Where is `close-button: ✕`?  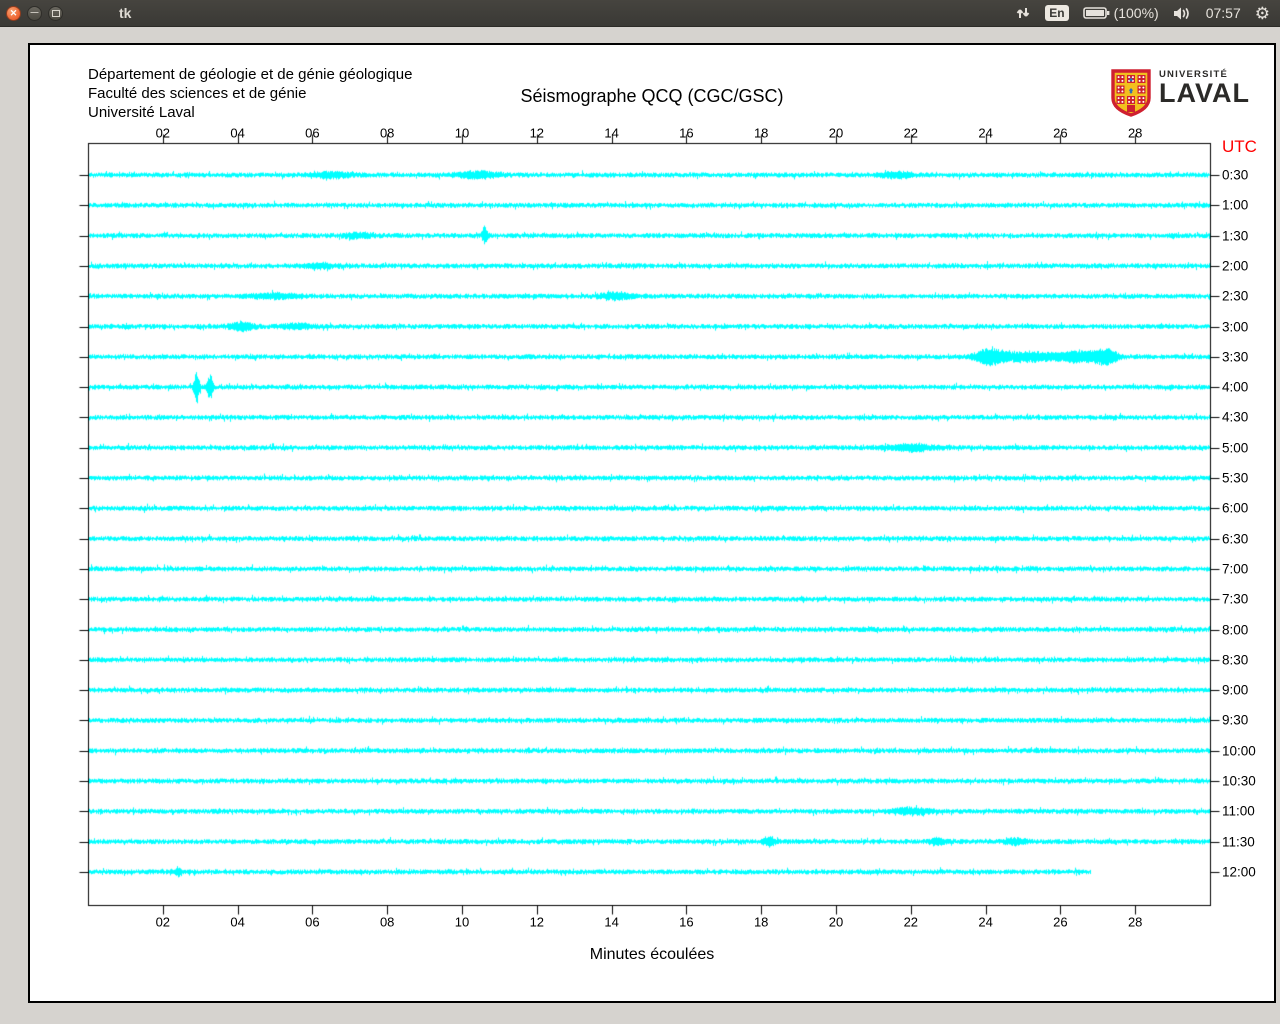 close-button: ✕ is located at coordinates (13, 13).